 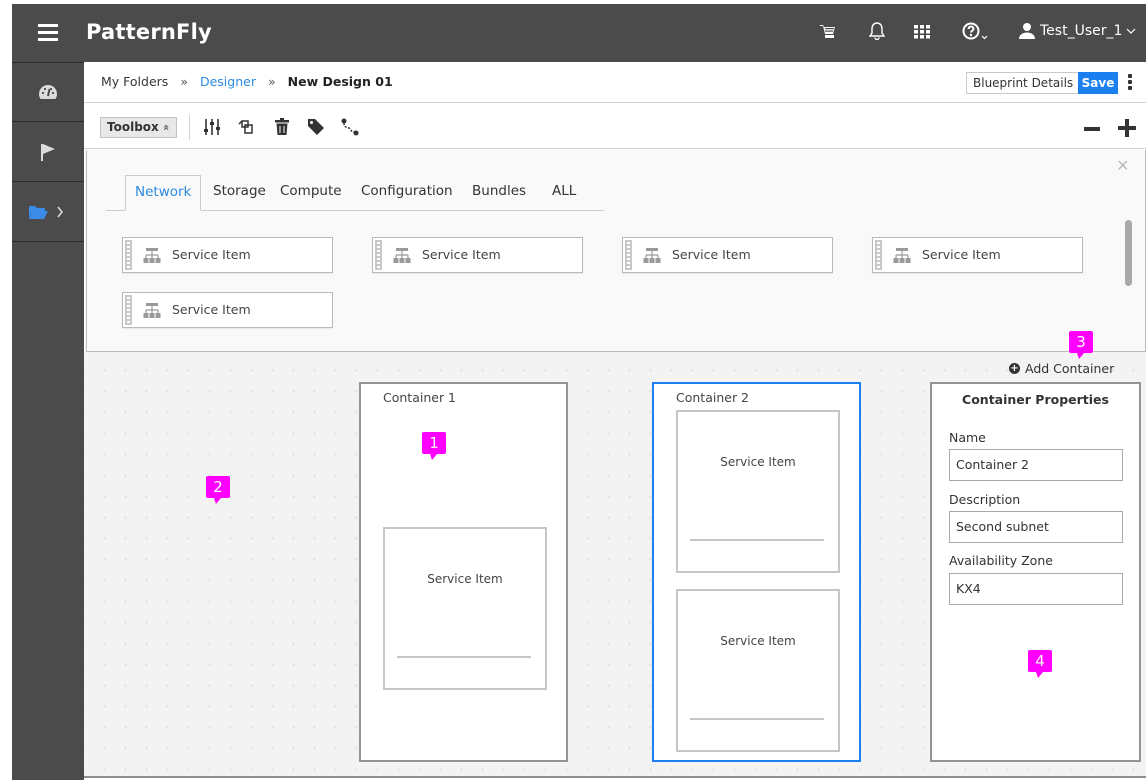 What do you see at coordinates (1035, 399) in the screenshot?
I see `properties-title: Container Properties` at bounding box center [1035, 399].